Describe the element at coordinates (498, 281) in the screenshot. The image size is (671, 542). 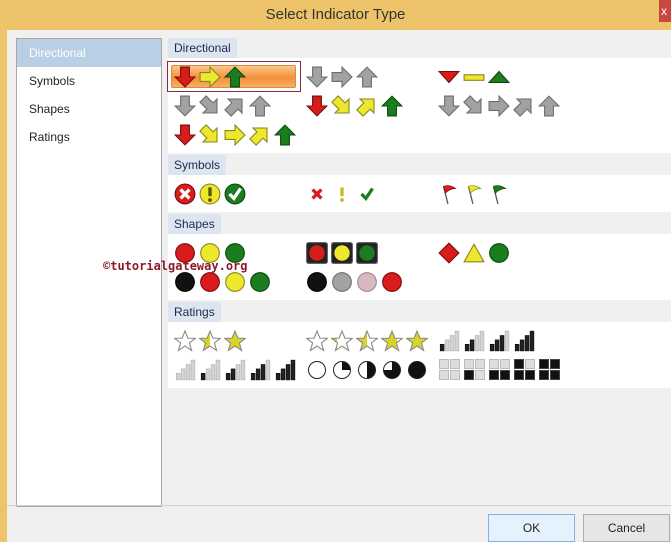
I see `empty-cell` at that location.